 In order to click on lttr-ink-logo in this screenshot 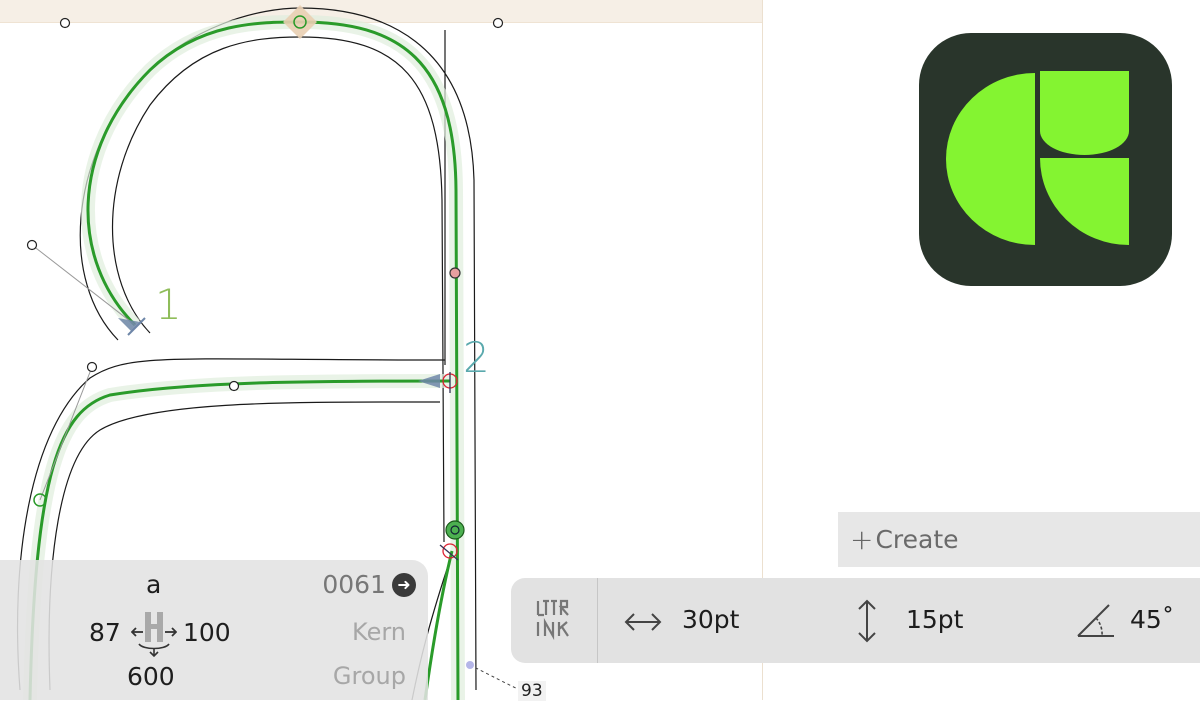, I will do `click(553, 619)`.